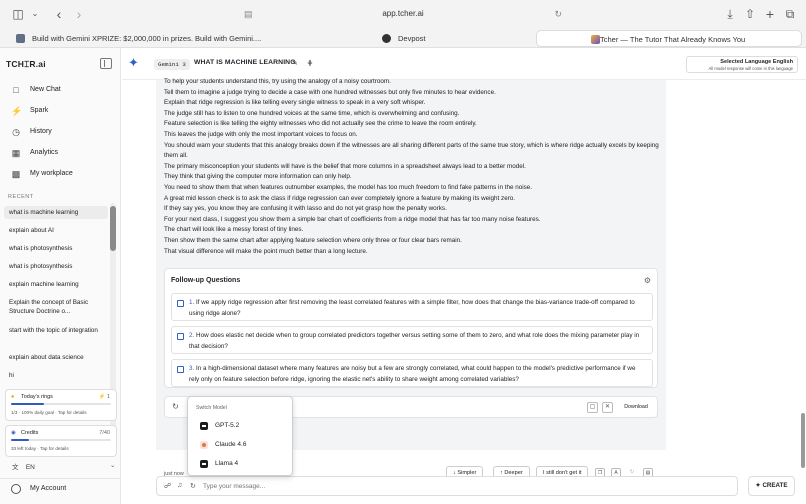  What do you see at coordinates (133, 62) in the screenshot?
I see `spark-icon: ✦` at bounding box center [133, 62].